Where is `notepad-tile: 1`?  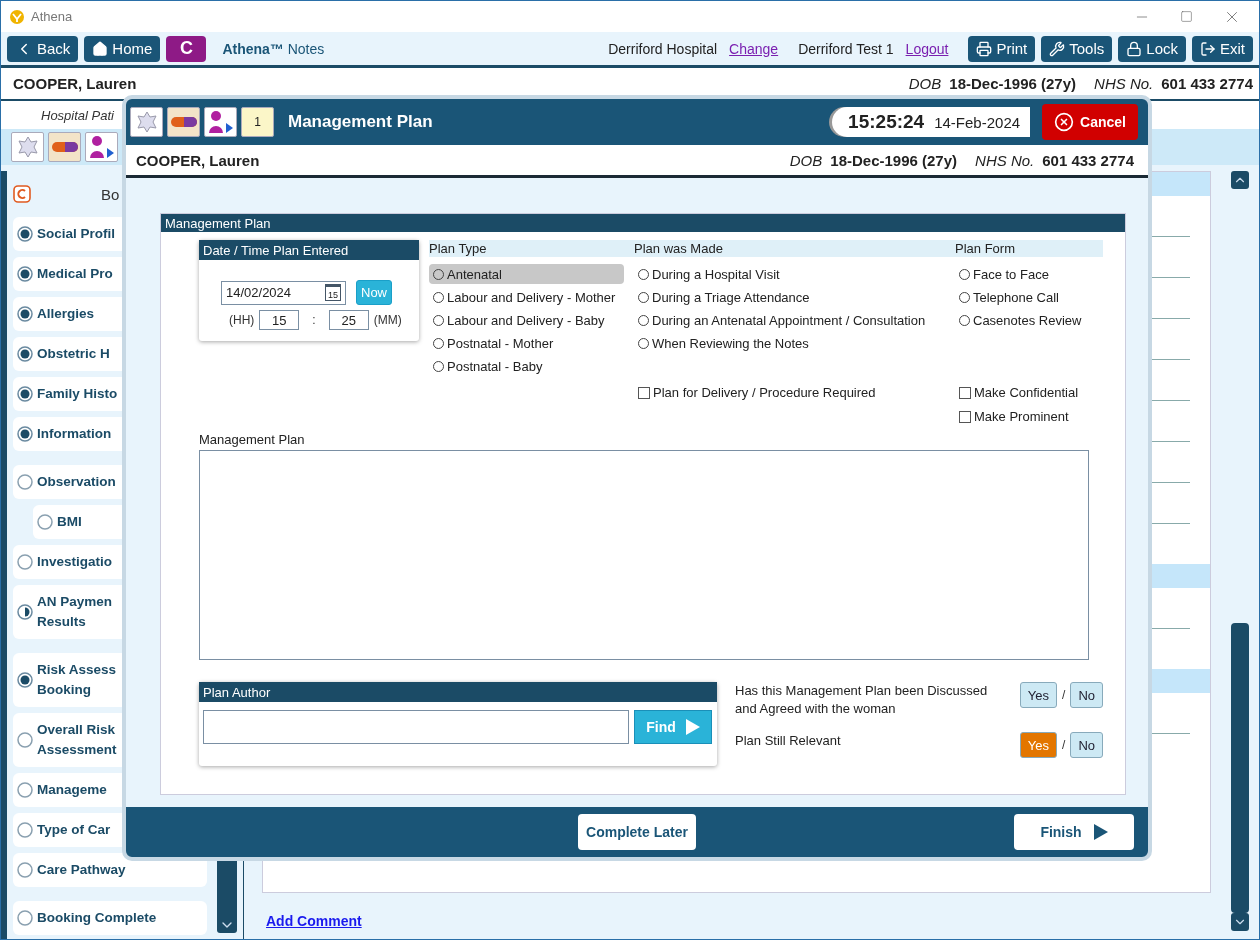 notepad-tile: 1 is located at coordinates (257, 122).